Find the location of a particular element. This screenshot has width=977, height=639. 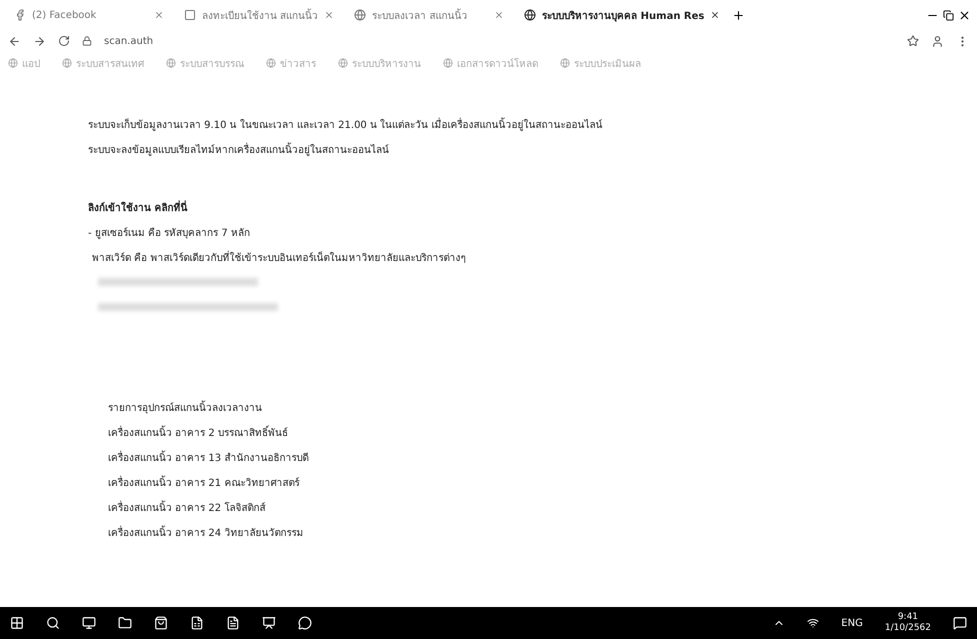

bookmark: ข่าวสาร is located at coordinates (298, 63).